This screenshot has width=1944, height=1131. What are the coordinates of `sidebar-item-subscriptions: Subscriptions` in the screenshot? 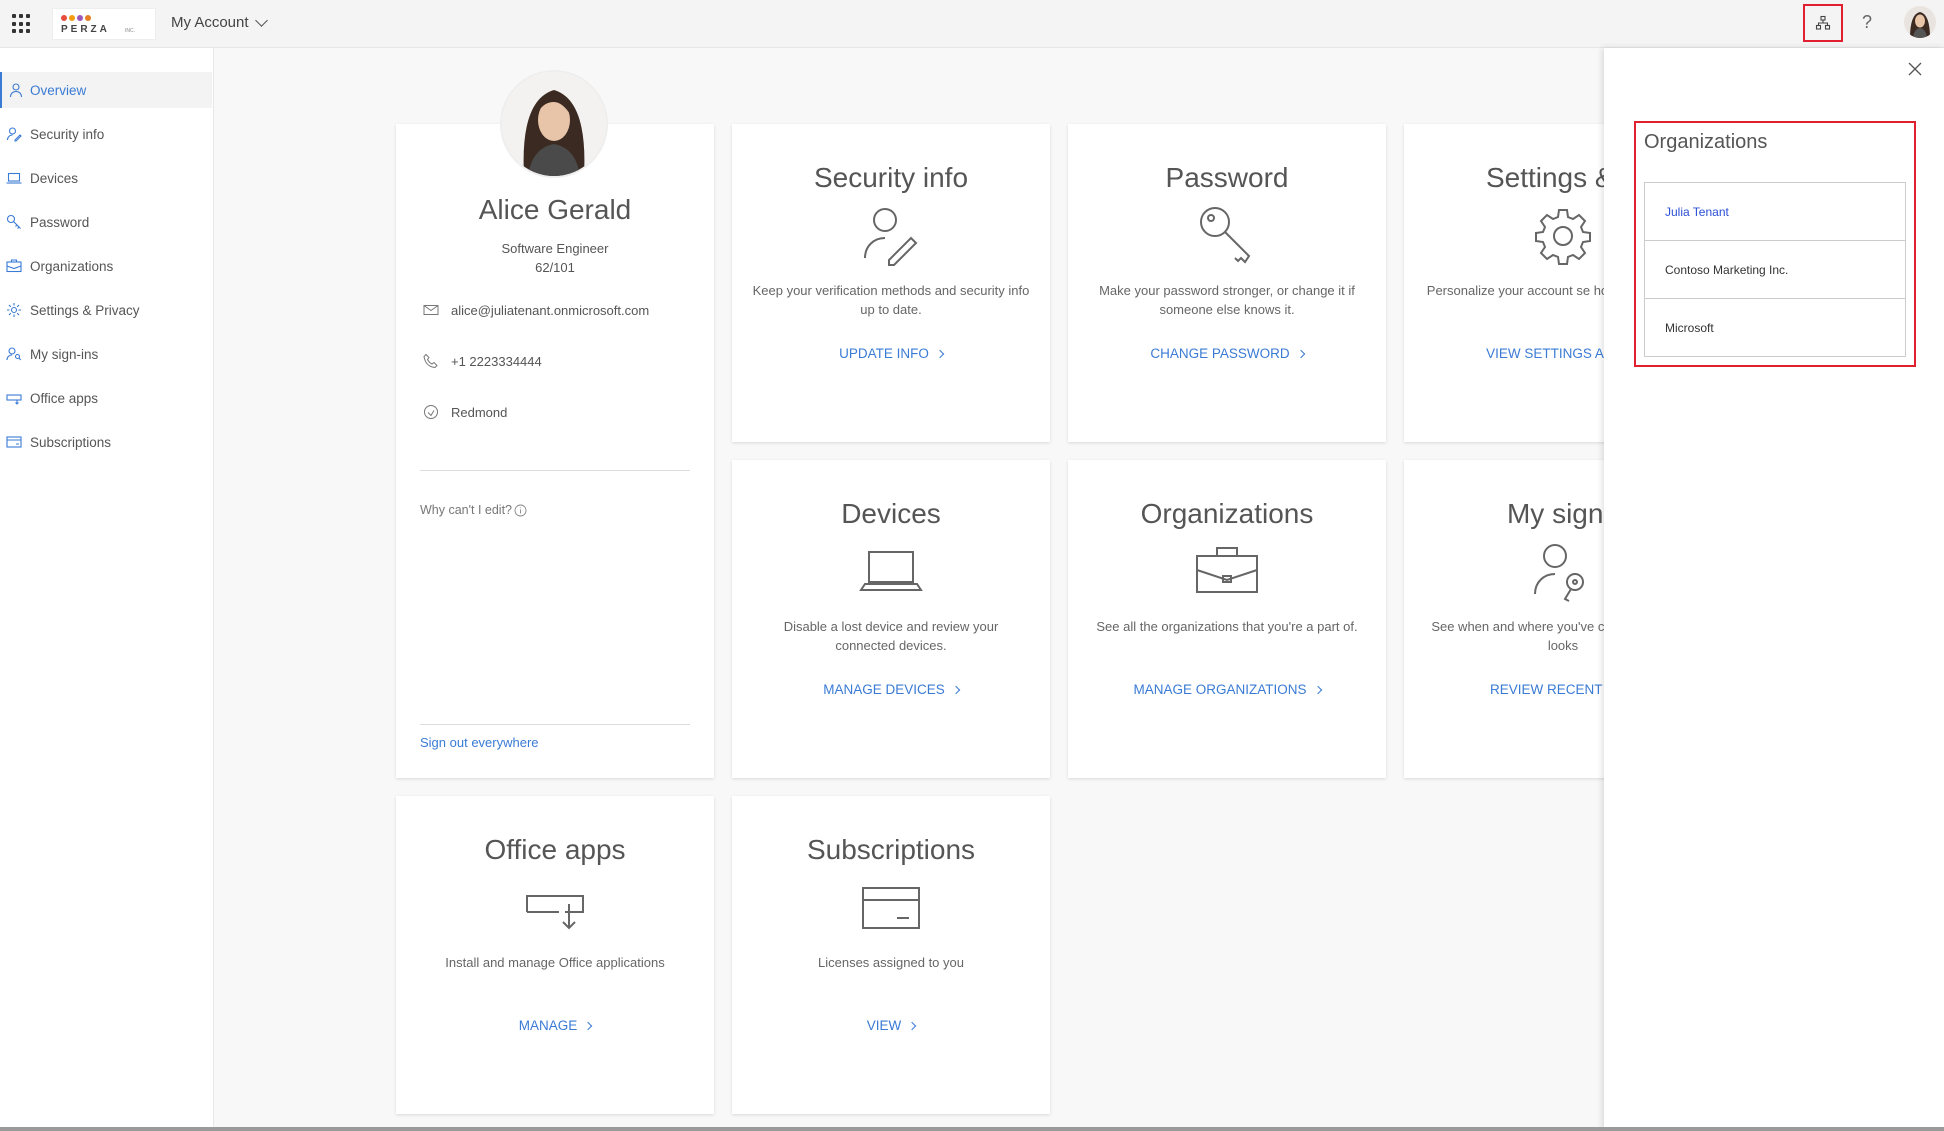 It's located at (106, 442).